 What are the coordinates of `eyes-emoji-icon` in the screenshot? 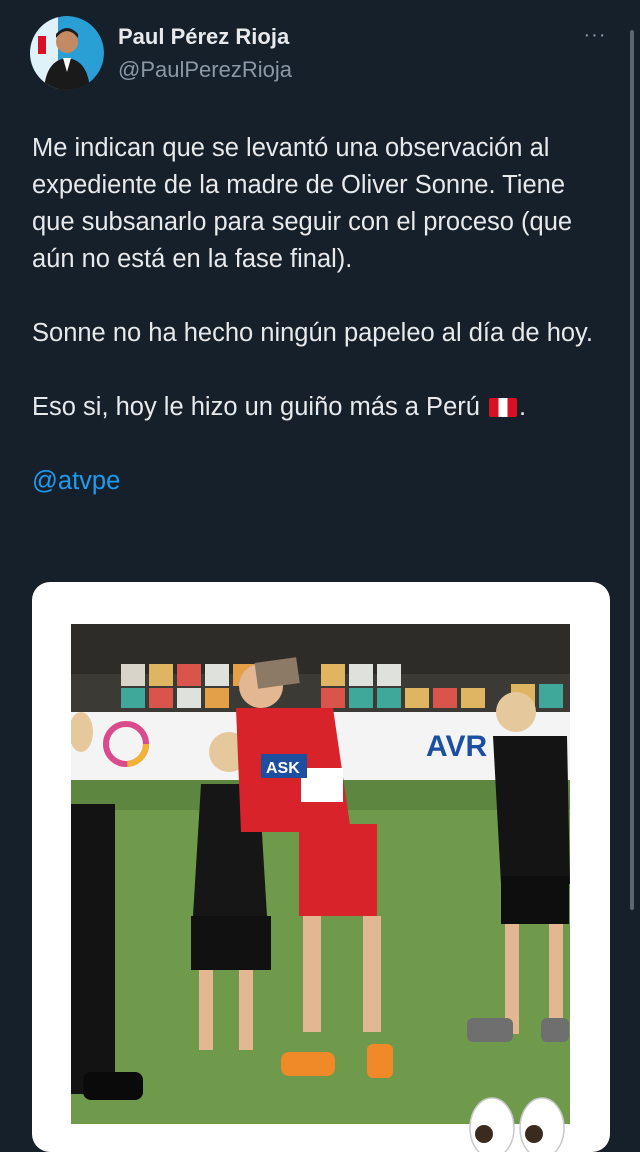 It's located at (517, 1124).